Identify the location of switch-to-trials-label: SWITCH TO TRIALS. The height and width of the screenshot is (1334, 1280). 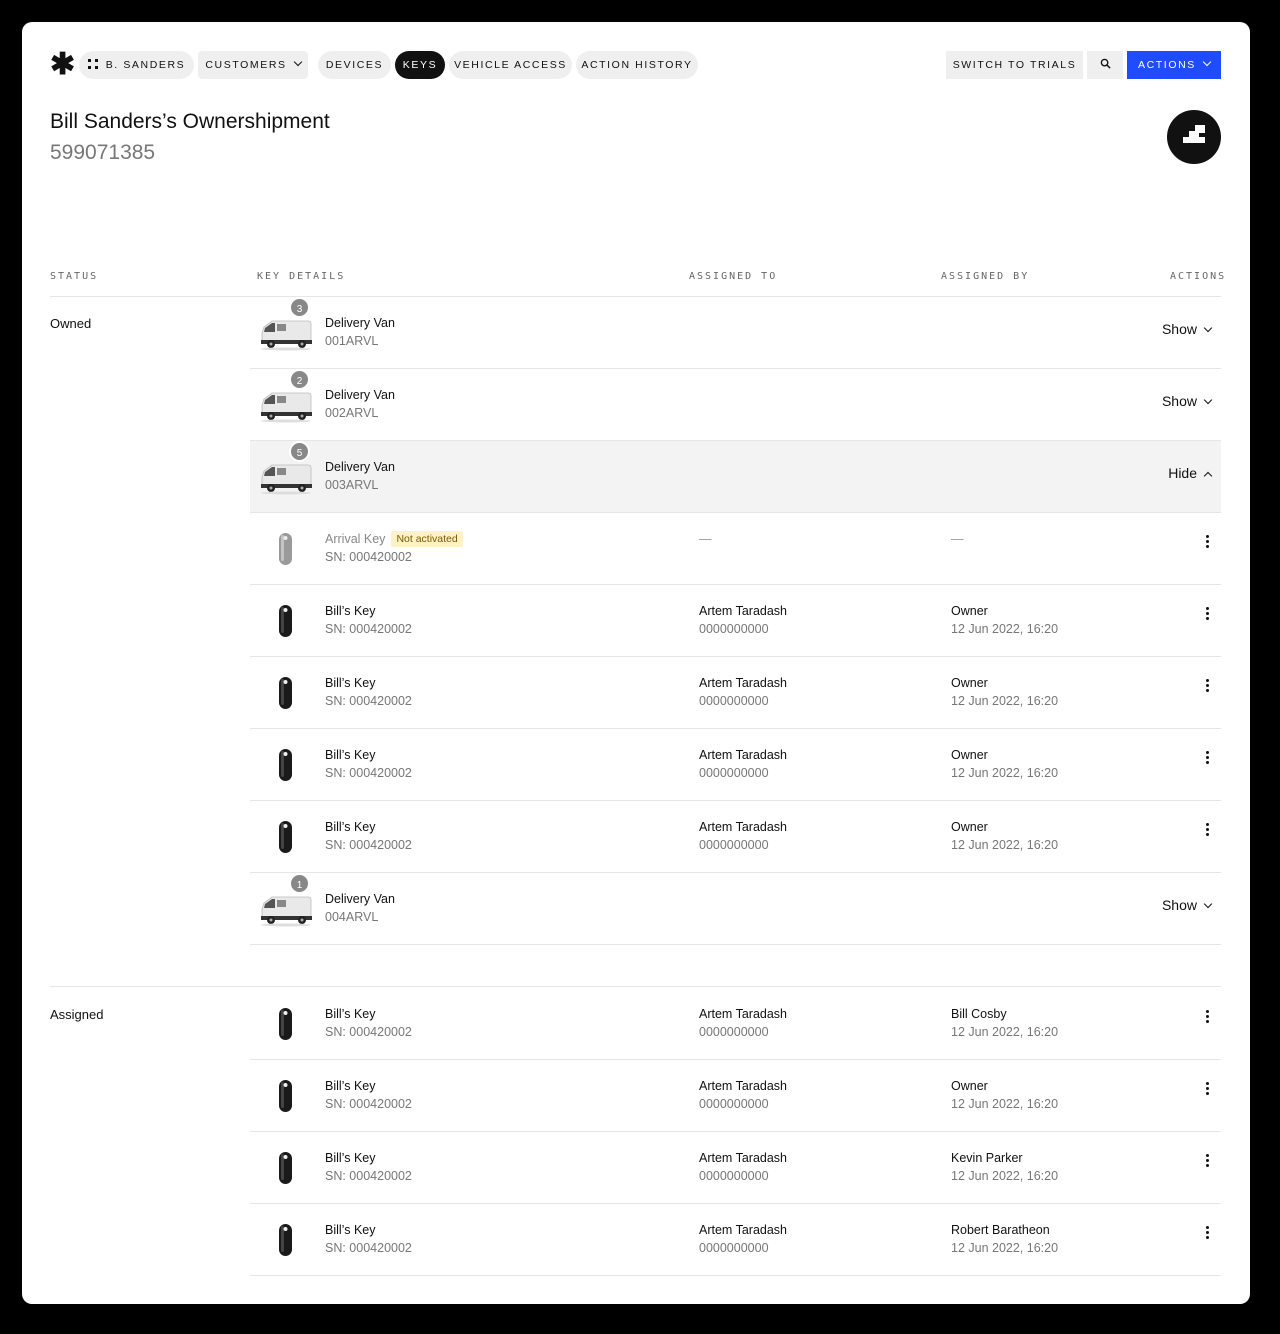
(1014, 65).